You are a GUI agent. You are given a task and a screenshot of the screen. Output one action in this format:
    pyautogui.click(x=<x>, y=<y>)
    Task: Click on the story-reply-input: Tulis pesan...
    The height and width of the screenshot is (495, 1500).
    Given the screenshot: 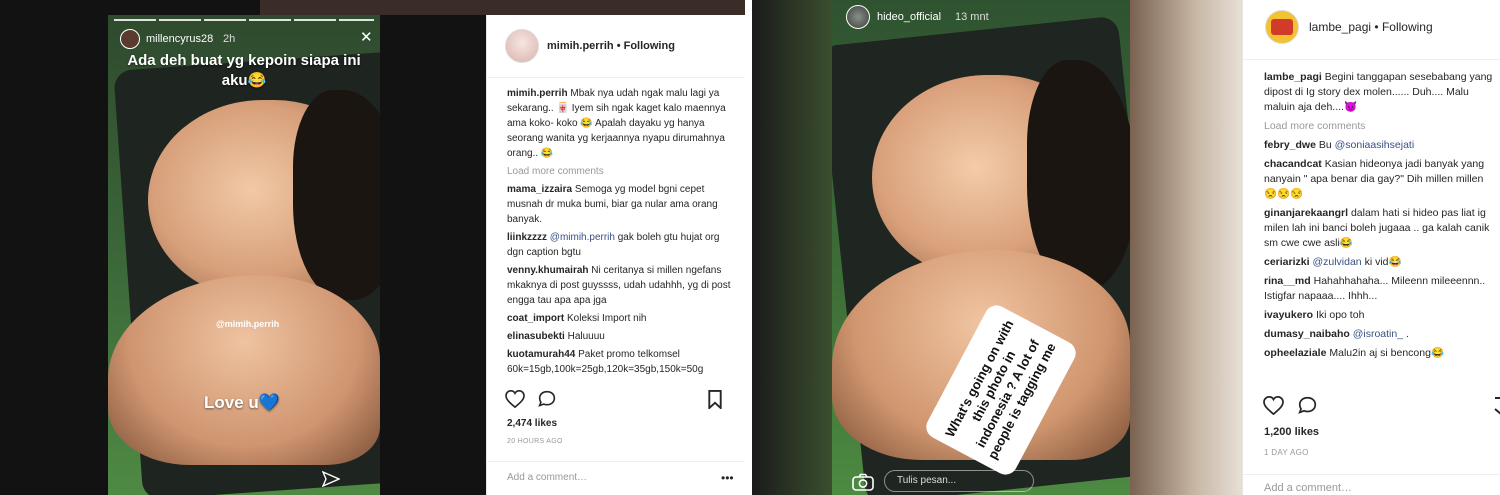 What is the action you would take?
    pyautogui.click(x=959, y=481)
    